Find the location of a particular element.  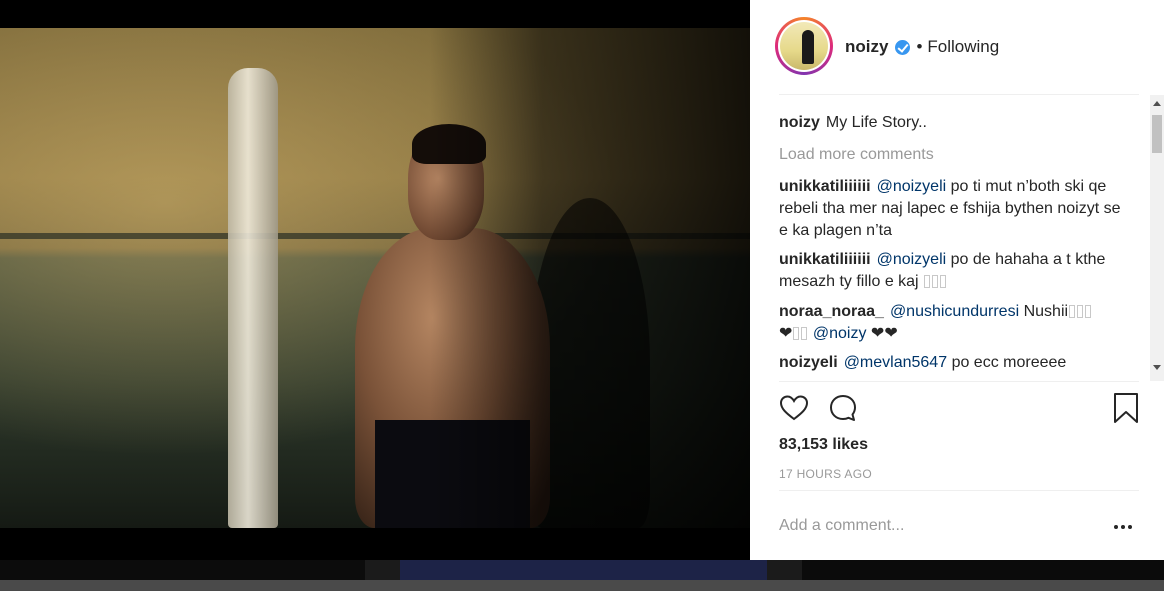

background-feed-strip is located at coordinates (582, 575).